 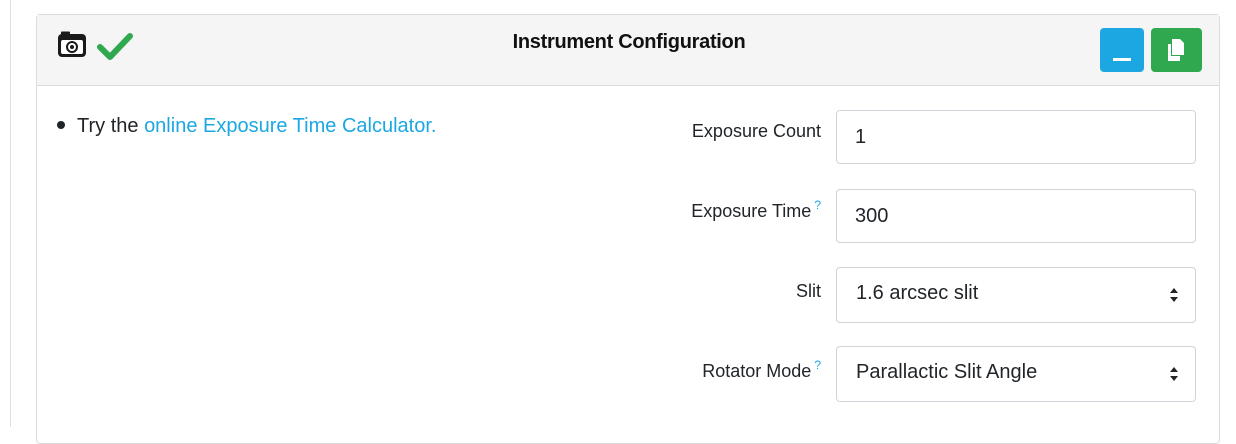 What do you see at coordinates (1016, 295) in the screenshot?
I see `slit-select: 1.6 arcsec slit` at bounding box center [1016, 295].